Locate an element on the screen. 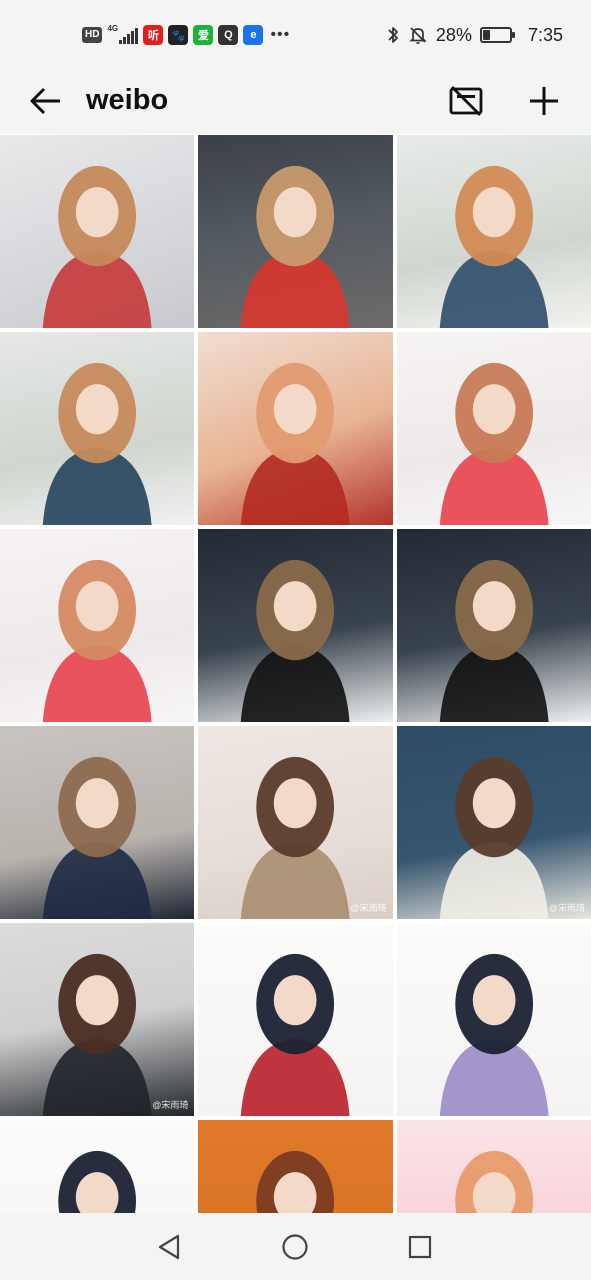 This screenshot has height=1280, width=591. square-recents-icon is located at coordinates (420, 1247).